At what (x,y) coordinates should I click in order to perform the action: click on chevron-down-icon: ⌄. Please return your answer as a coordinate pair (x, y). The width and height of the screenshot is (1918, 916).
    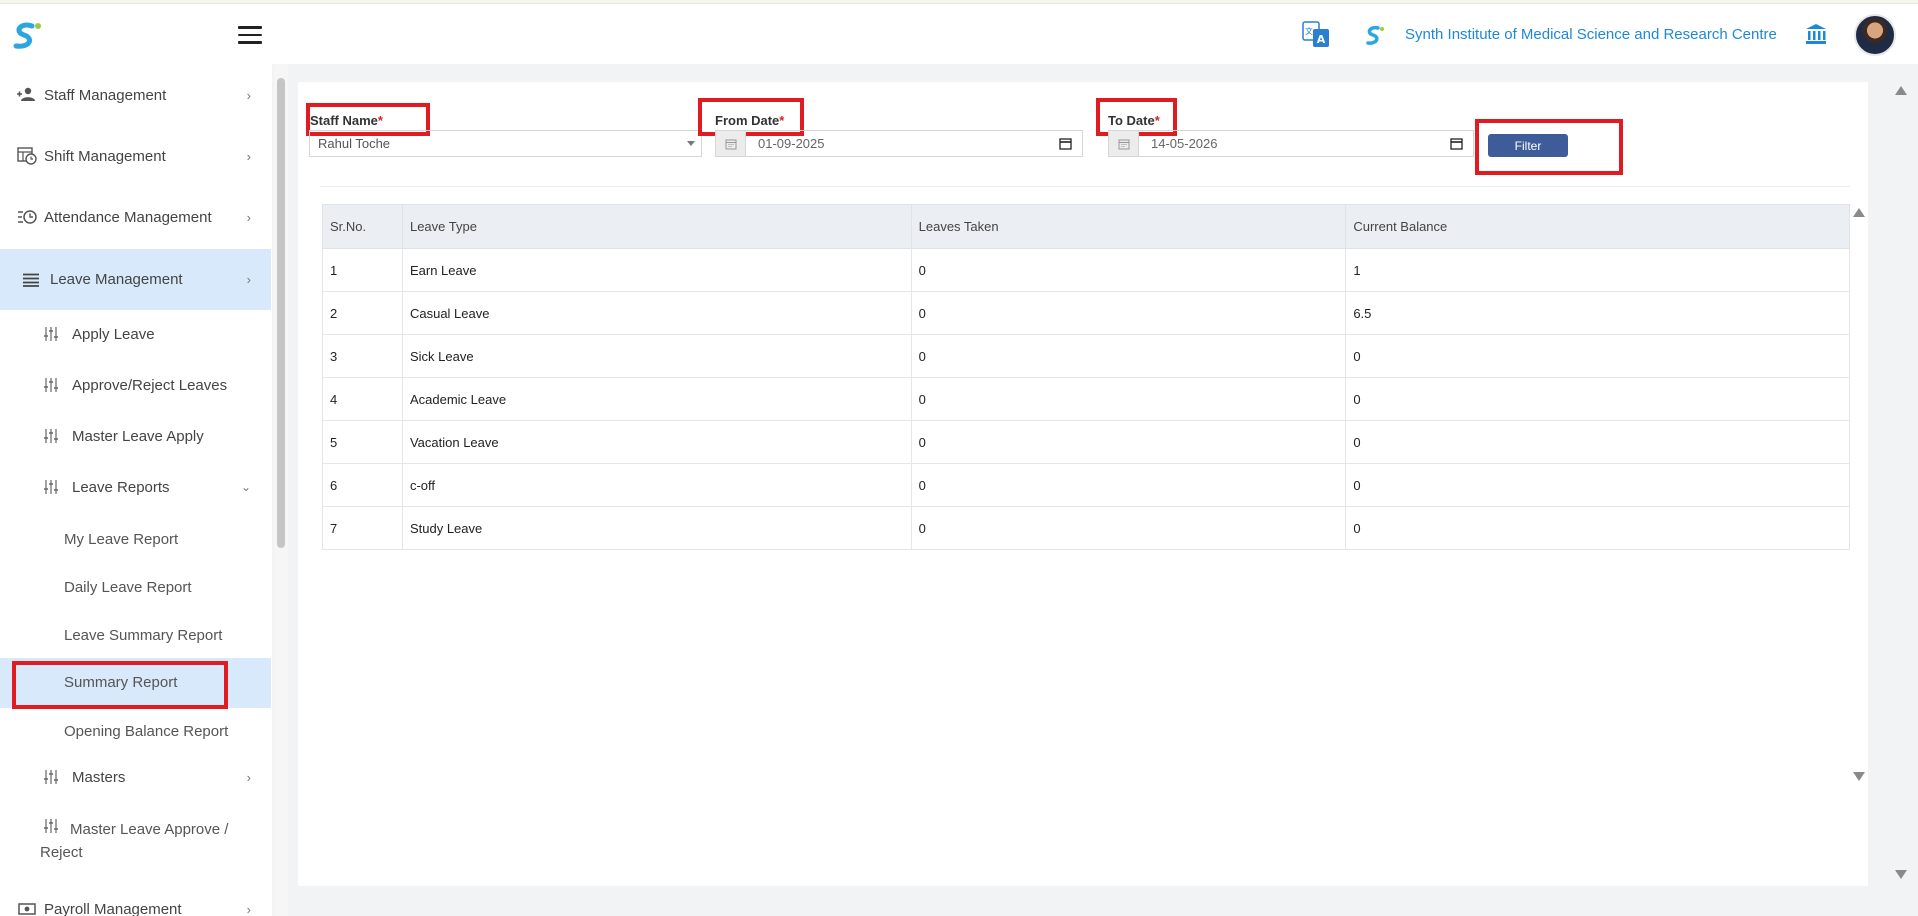
    Looking at the image, I should click on (245, 487).